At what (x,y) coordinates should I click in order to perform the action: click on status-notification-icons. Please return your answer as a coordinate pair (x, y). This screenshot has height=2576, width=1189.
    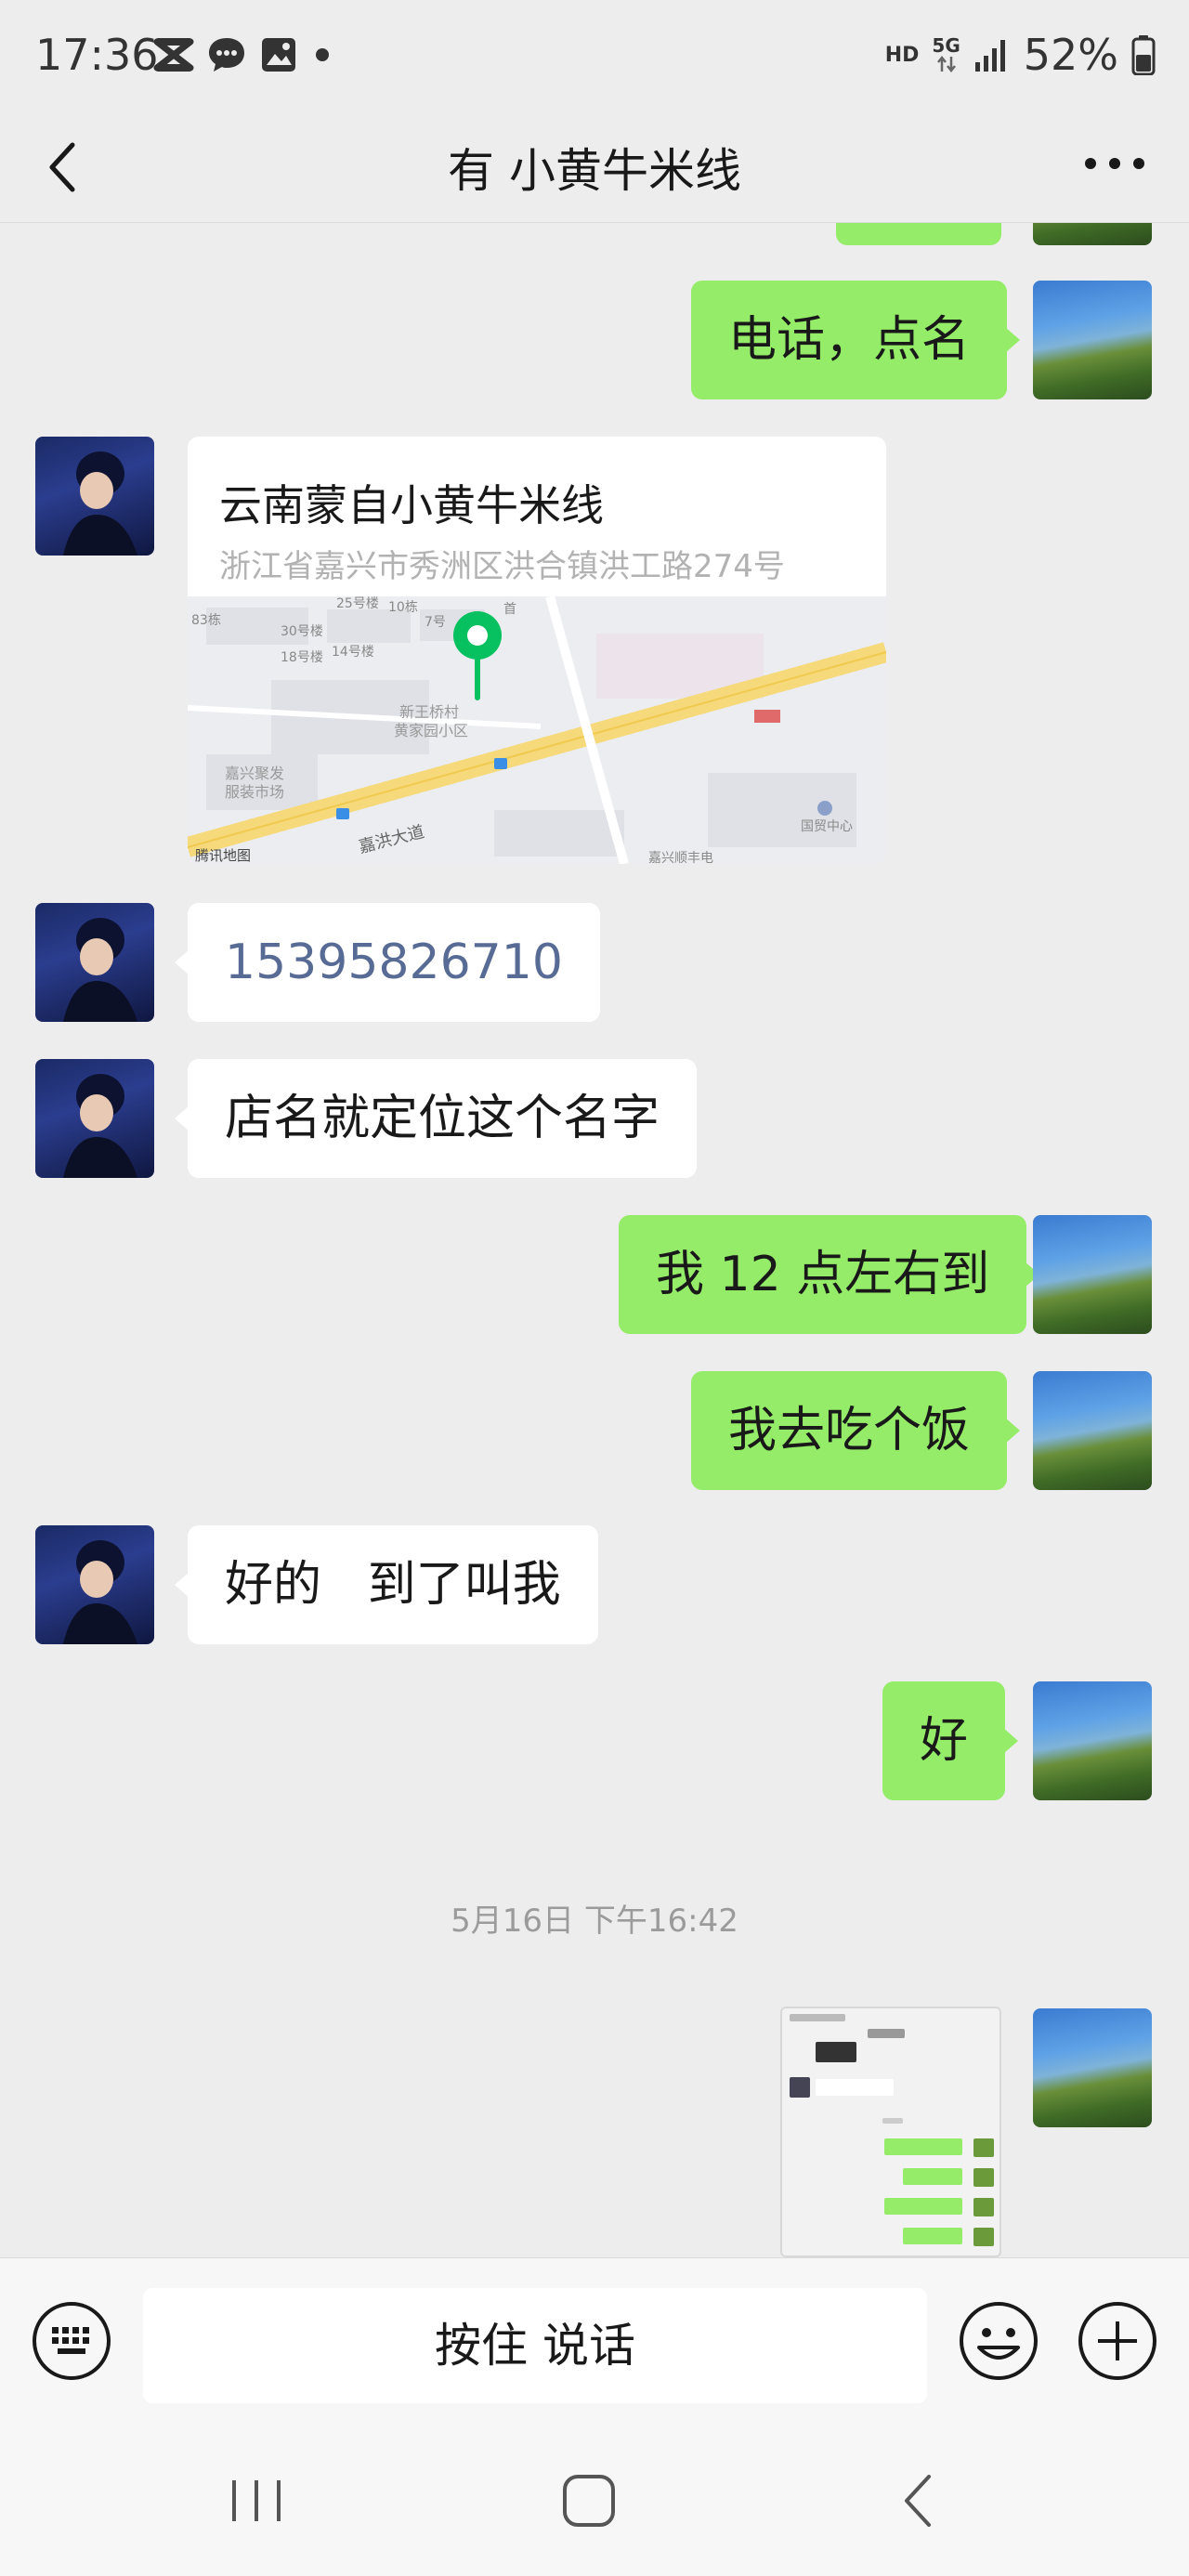
    Looking at the image, I should click on (243, 55).